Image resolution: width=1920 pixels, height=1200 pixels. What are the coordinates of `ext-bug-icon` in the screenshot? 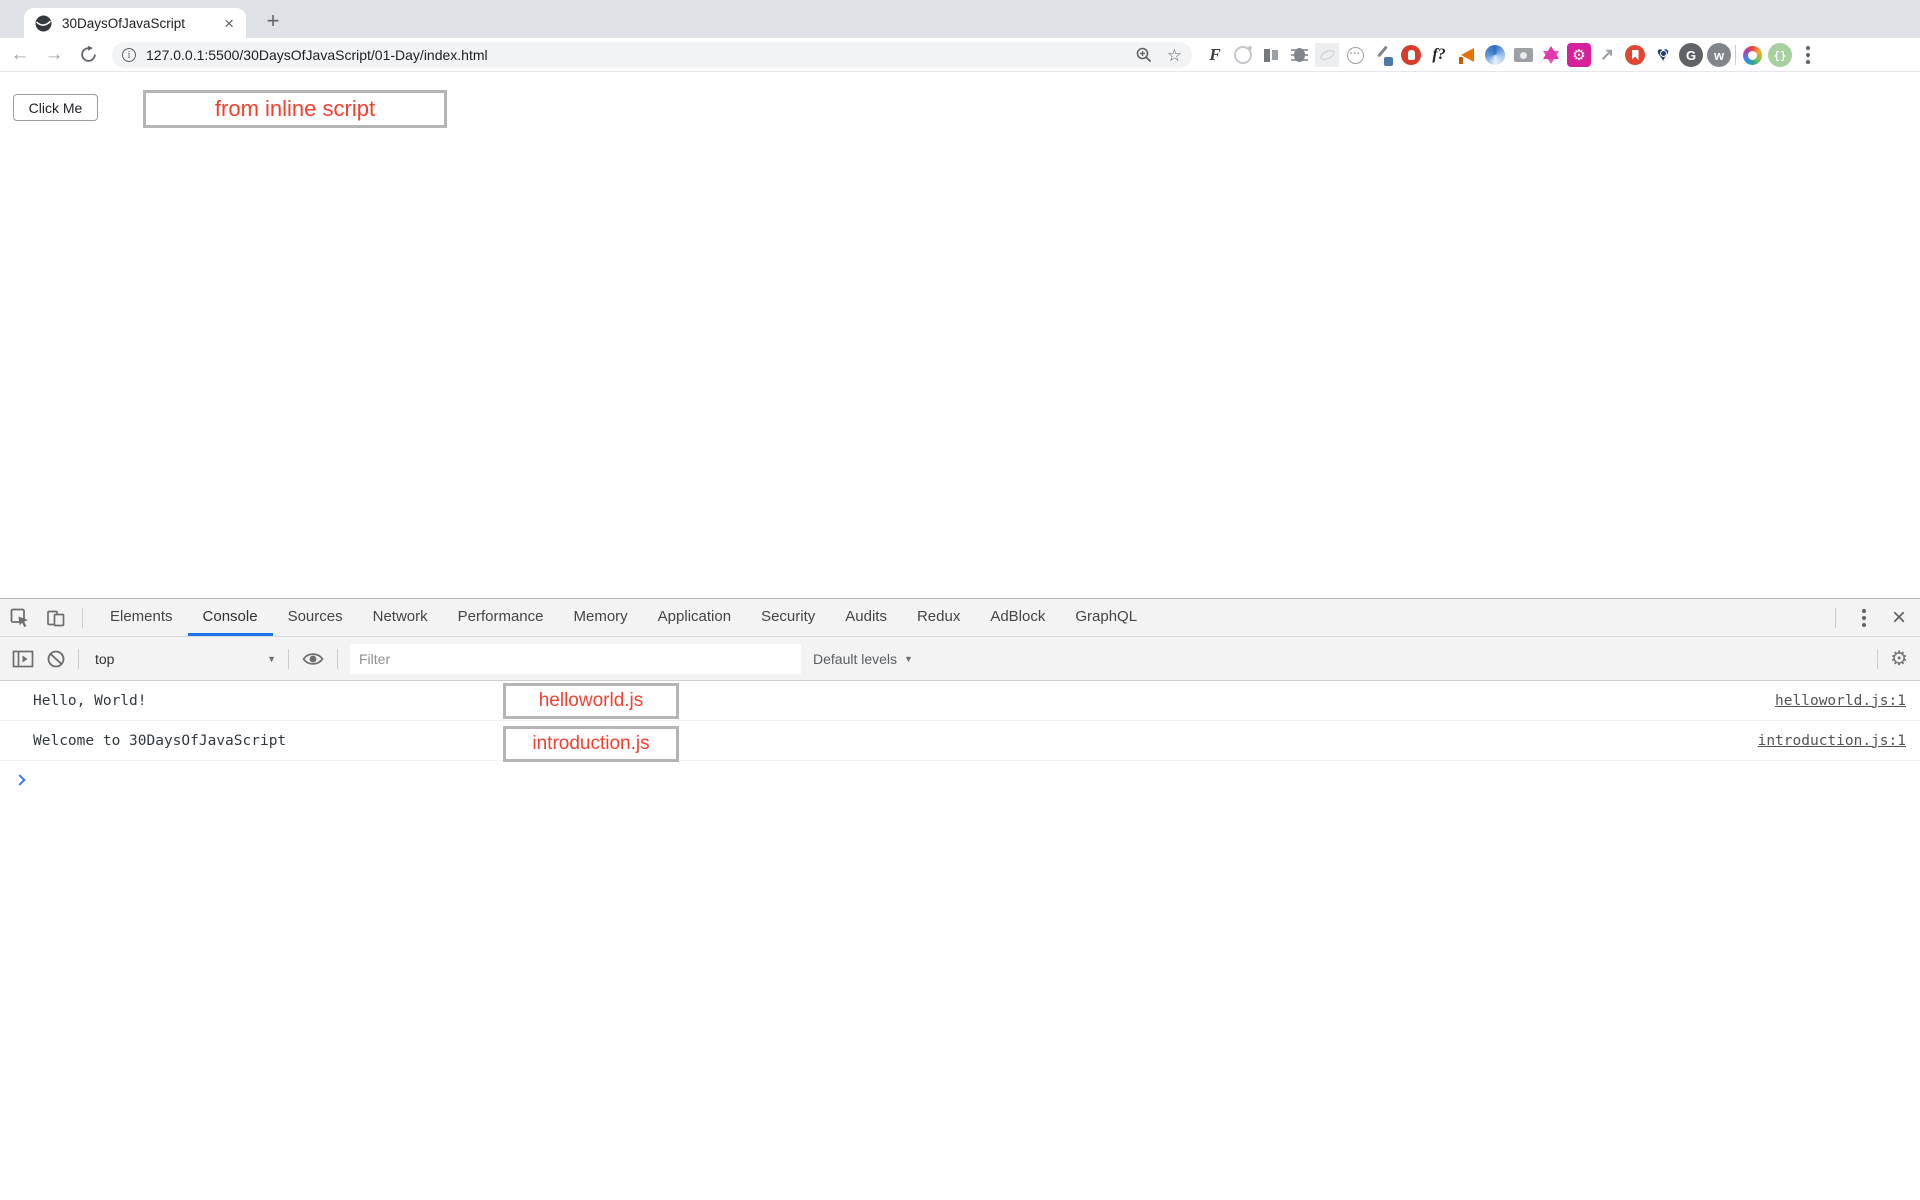 It's located at (1299, 55).